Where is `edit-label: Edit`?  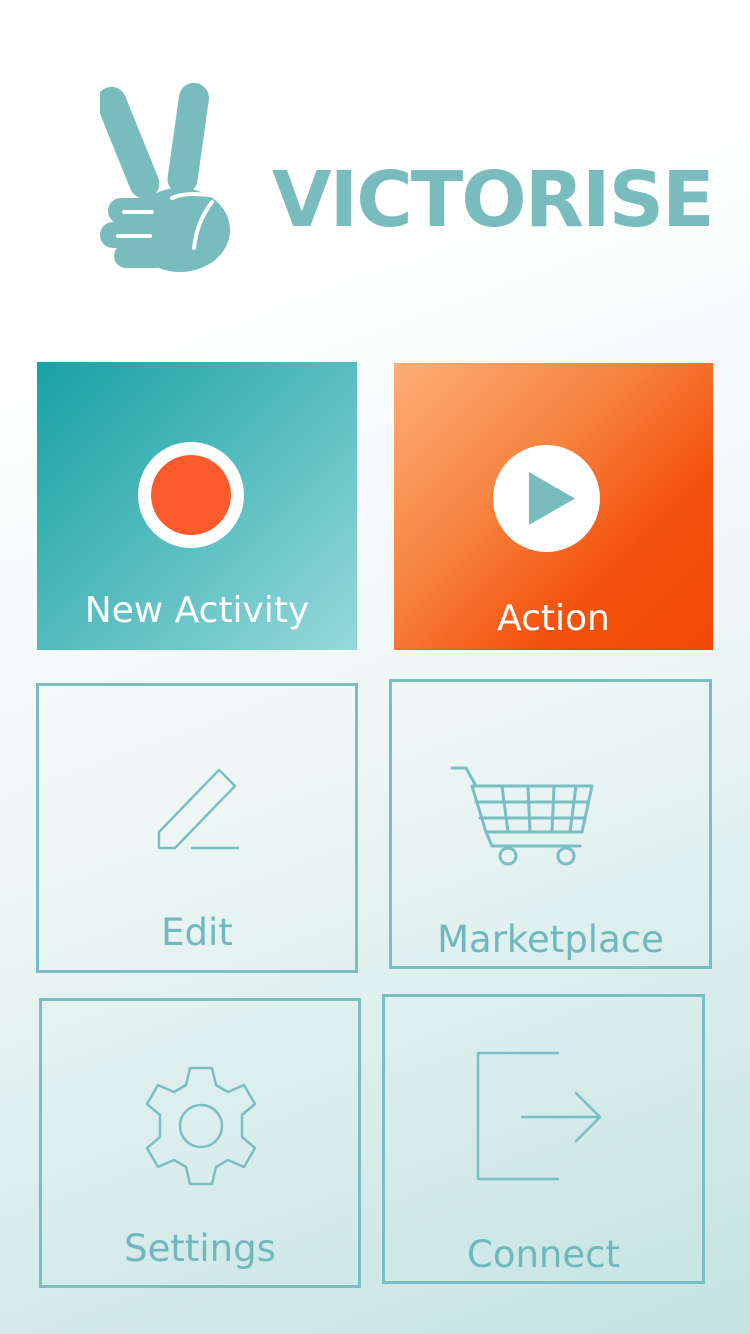 edit-label: Edit is located at coordinates (197, 932).